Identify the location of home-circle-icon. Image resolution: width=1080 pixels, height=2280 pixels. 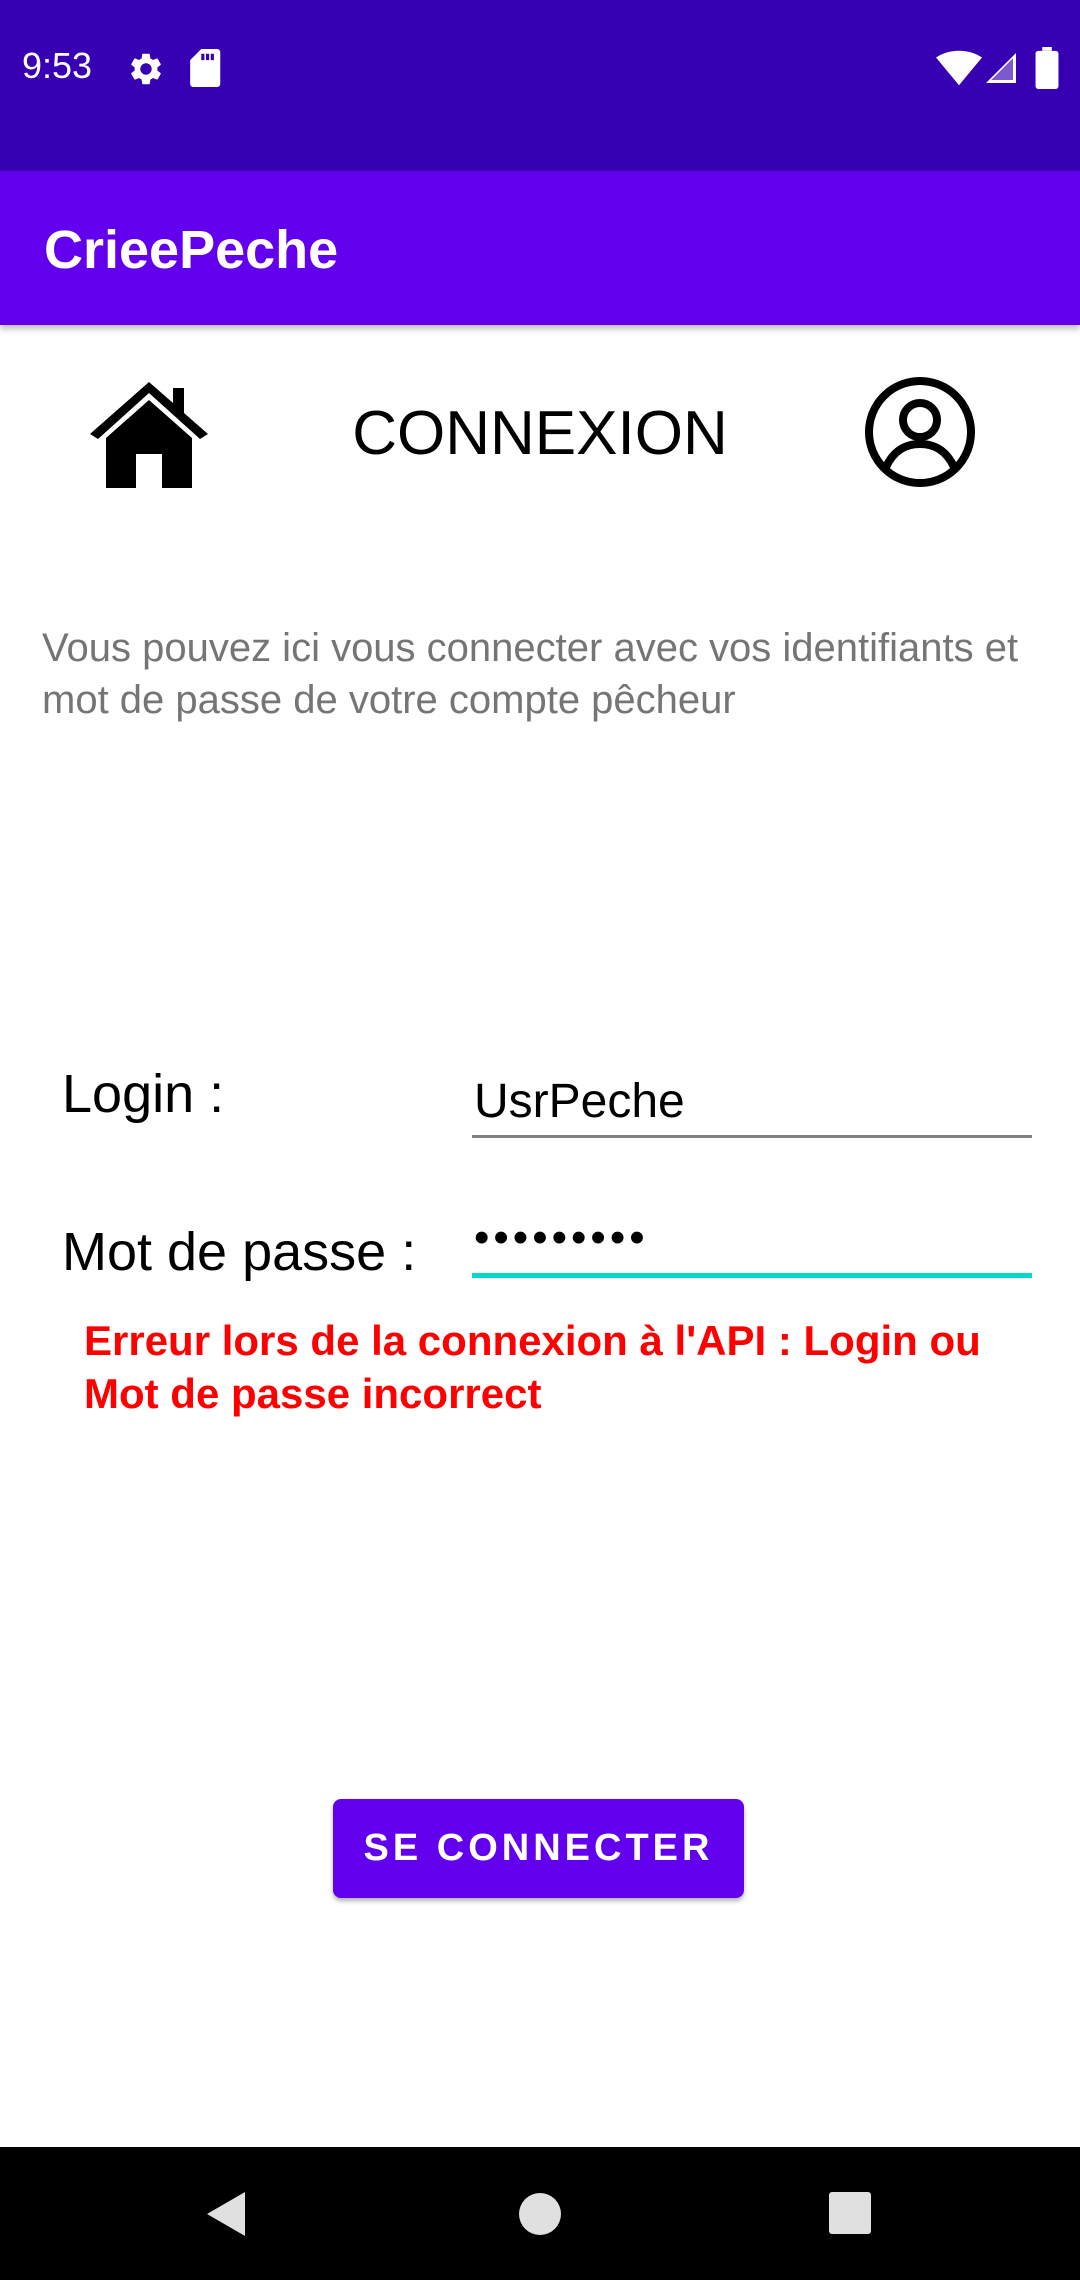
(540, 2214).